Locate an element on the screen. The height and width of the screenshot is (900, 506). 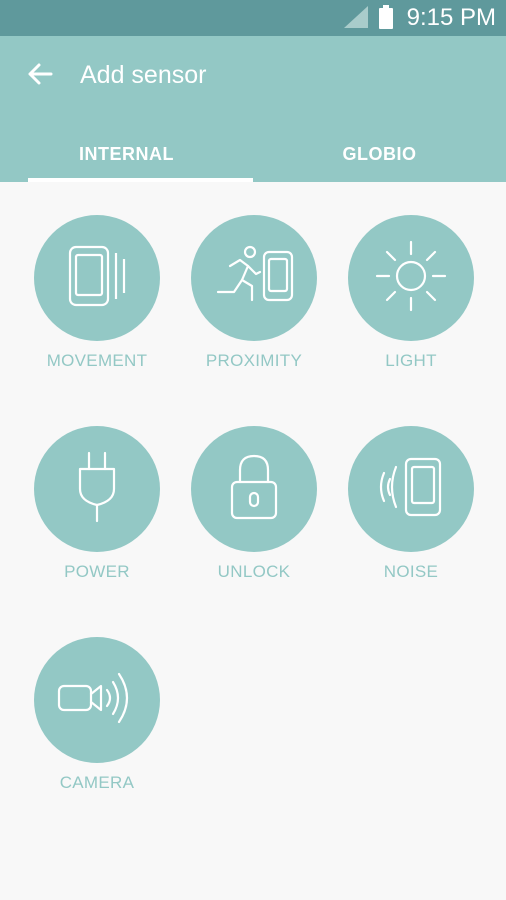
light-icon is located at coordinates (411, 278).